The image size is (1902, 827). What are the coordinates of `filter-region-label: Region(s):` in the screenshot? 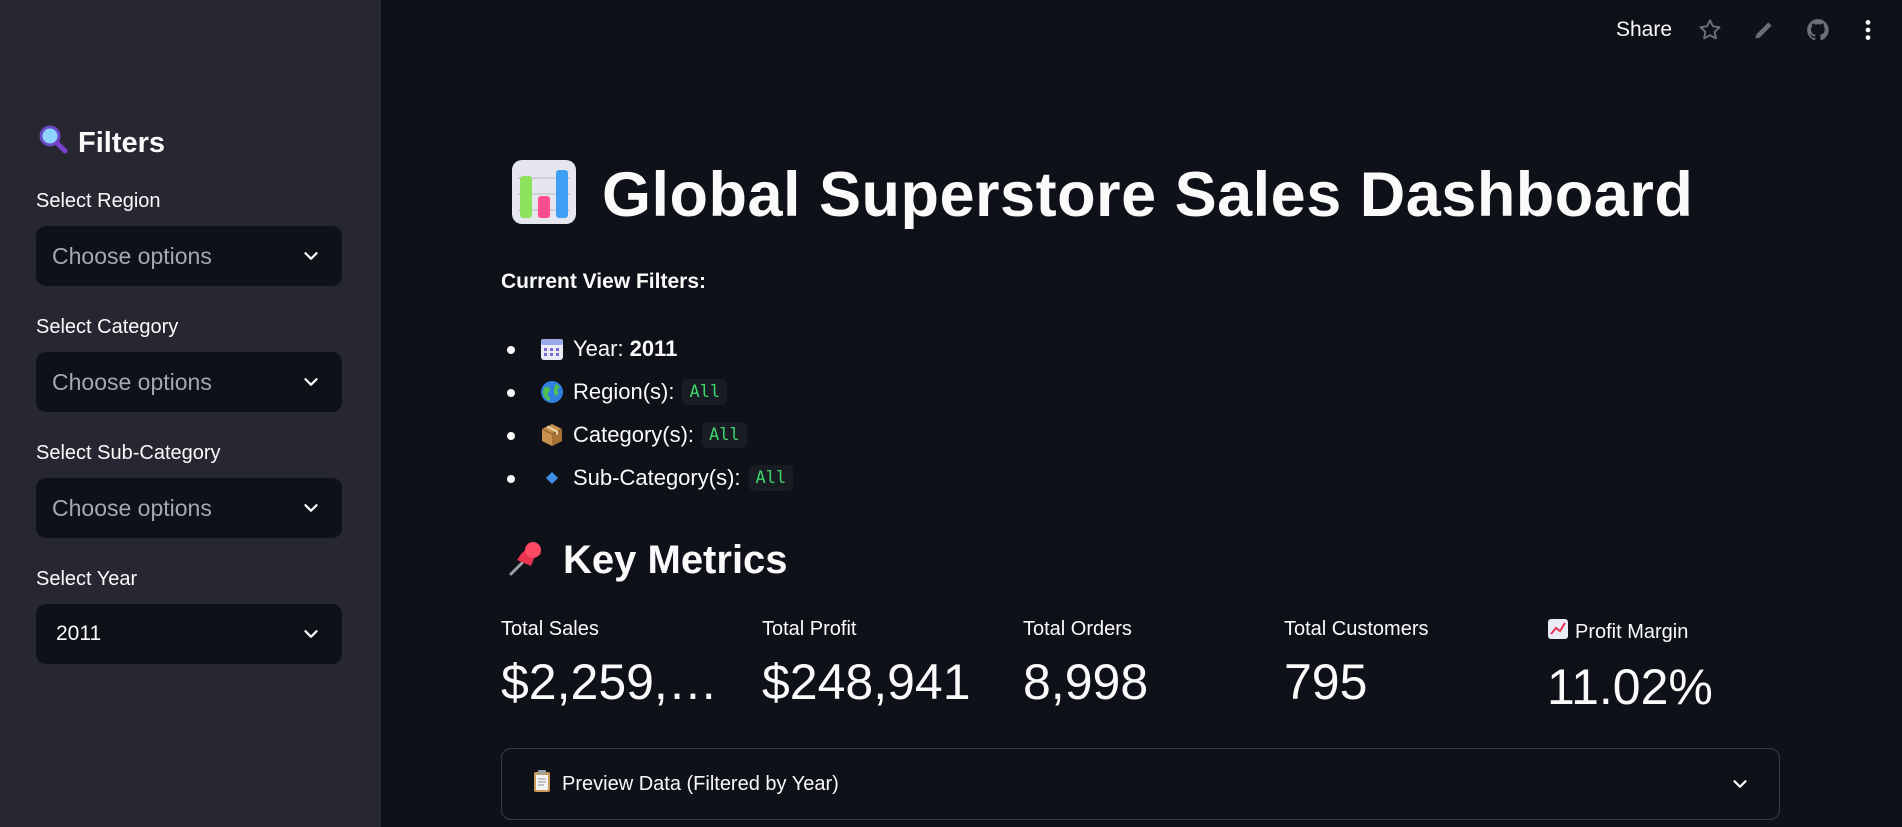 It's located at (624, 391).